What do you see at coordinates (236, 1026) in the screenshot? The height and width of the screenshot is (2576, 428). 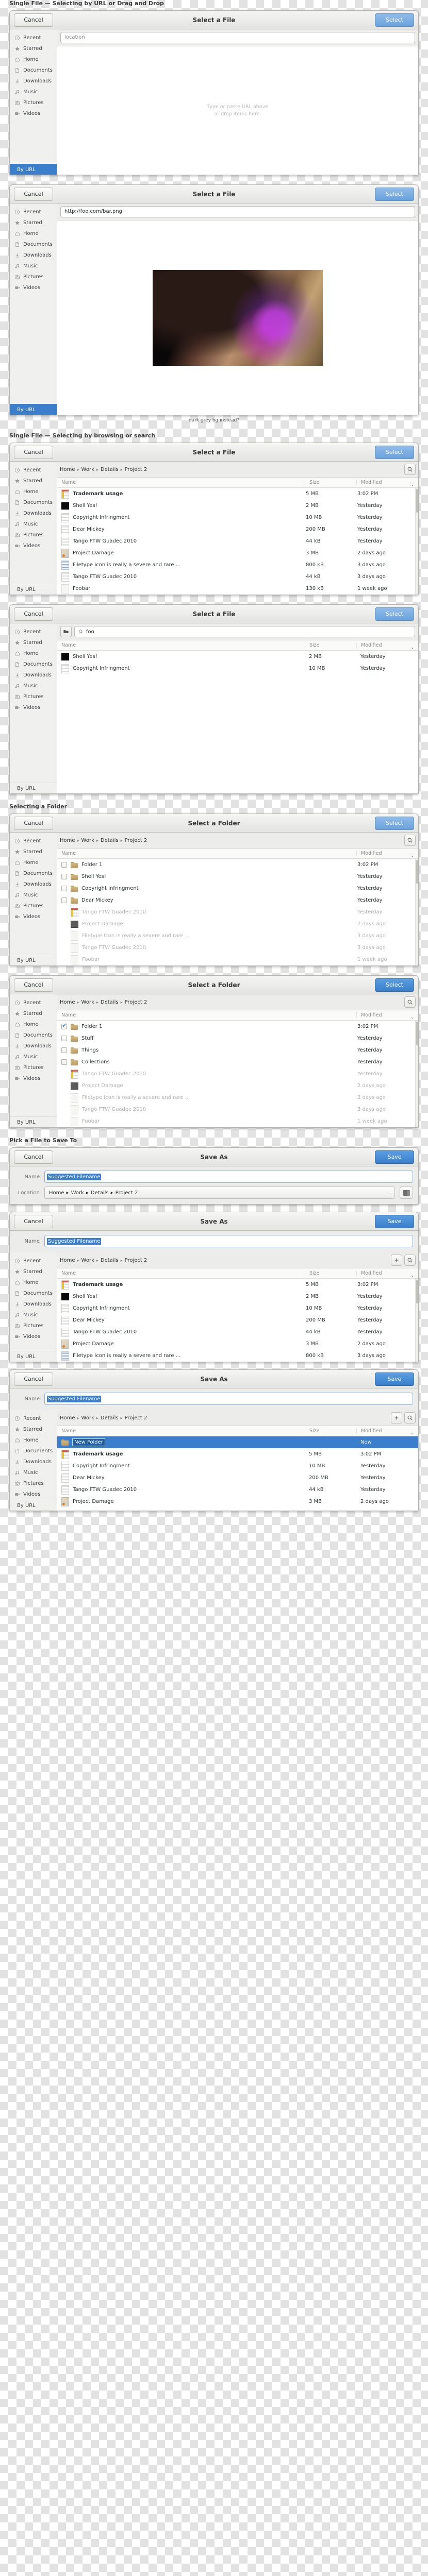 I see `table-row: Folder 1 3:02 PM` at bounding box center [236, 1026].